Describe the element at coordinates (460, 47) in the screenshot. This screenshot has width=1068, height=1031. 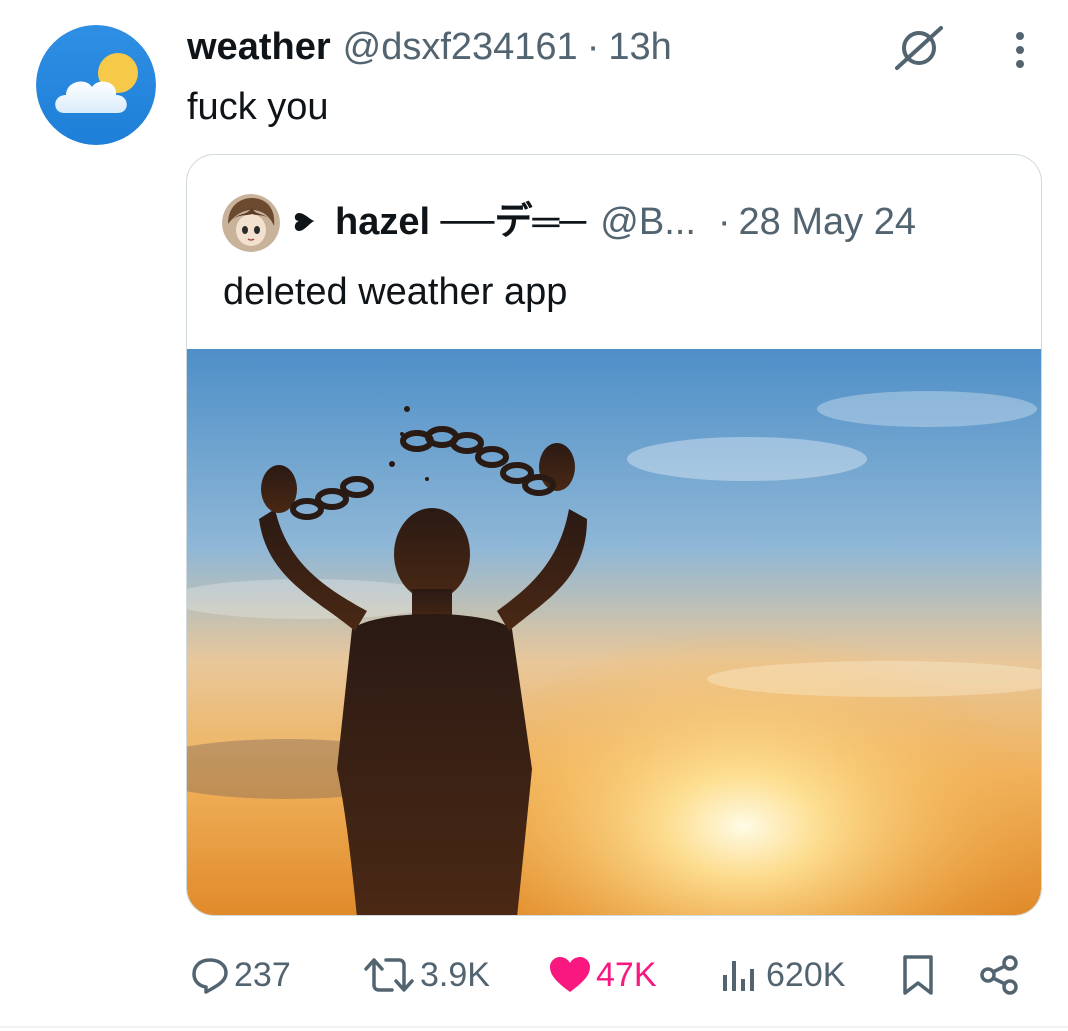
I see `author-handle: @dsxf234161` at that location.